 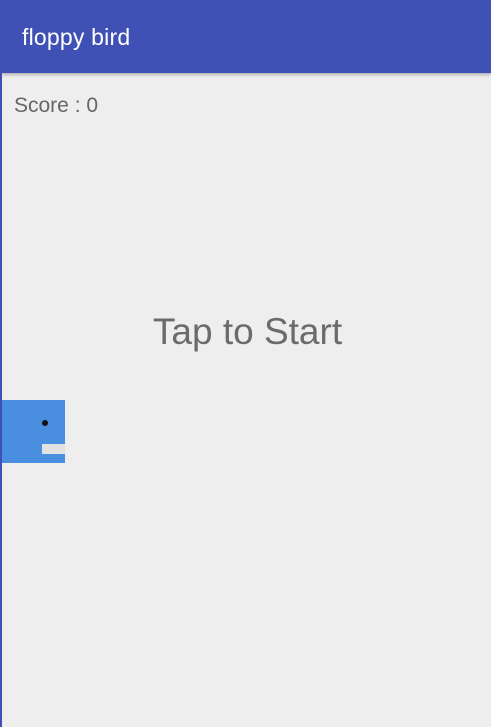 What do you see at coordinates (76, 37) in the screenshot?
I see `app-title: floppy bird` at bounding box center [76, 37].